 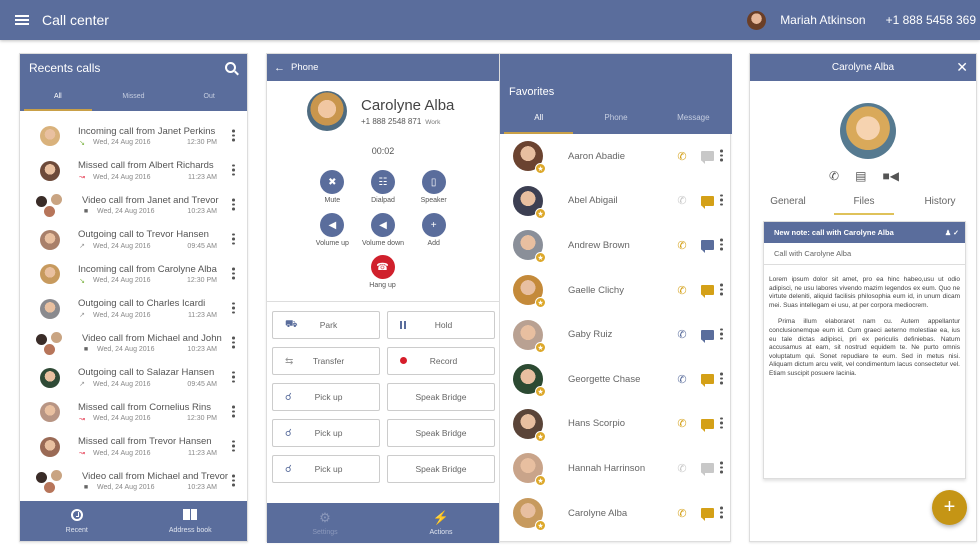 What do you see at coordinates (860, 176) in the screenshot?
I see `chat-icon: ▤` at bounding box center [860, 176].